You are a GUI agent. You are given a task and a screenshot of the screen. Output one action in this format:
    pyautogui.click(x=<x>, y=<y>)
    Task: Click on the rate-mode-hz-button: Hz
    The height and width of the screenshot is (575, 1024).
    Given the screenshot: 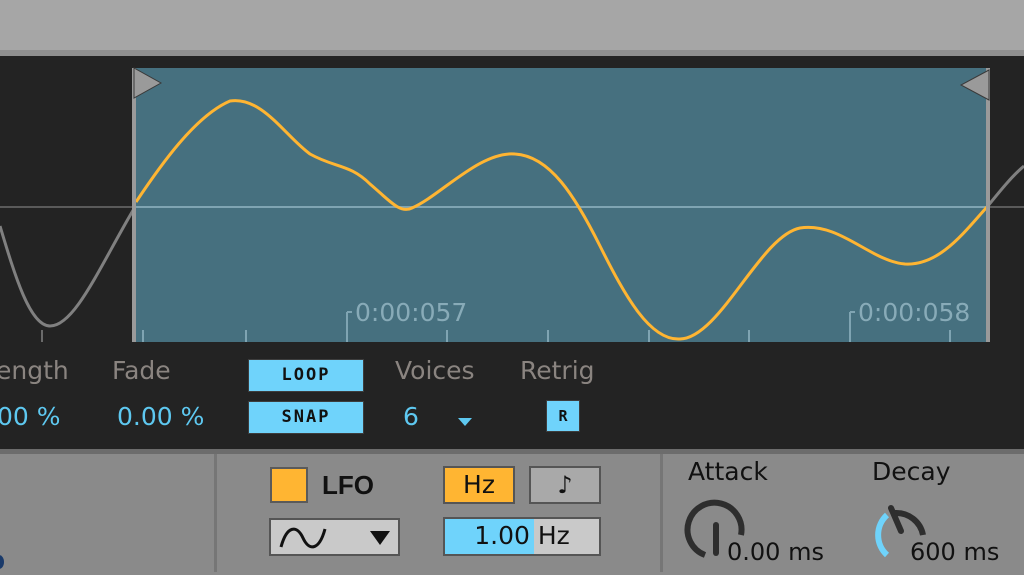 What is the action you would take?
    pyautogui.click(x=479, y=485)
    